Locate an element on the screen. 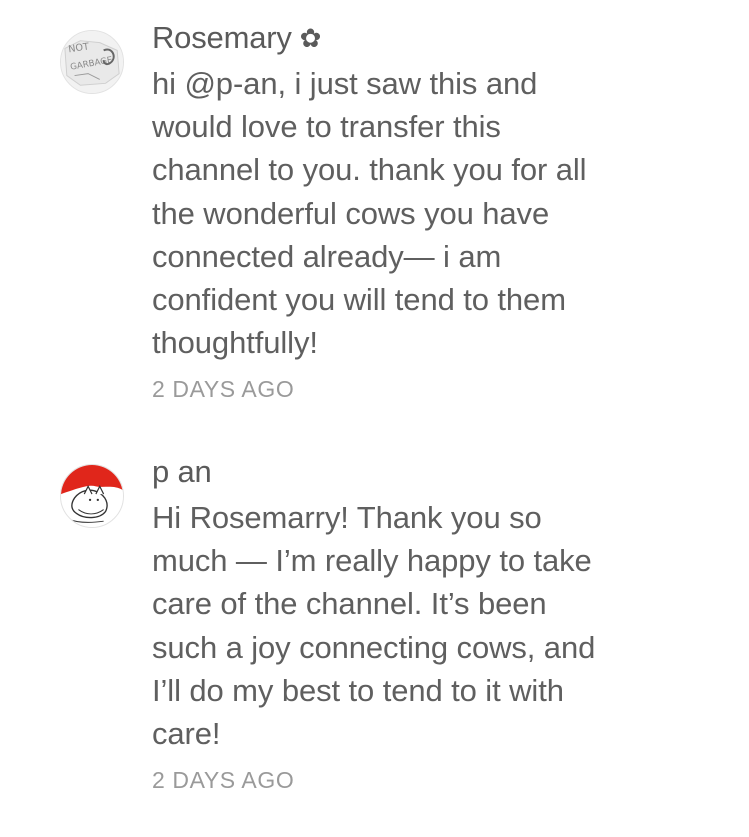 The image size is (749, 837). avatar-image is located at coordinates (92, 496).